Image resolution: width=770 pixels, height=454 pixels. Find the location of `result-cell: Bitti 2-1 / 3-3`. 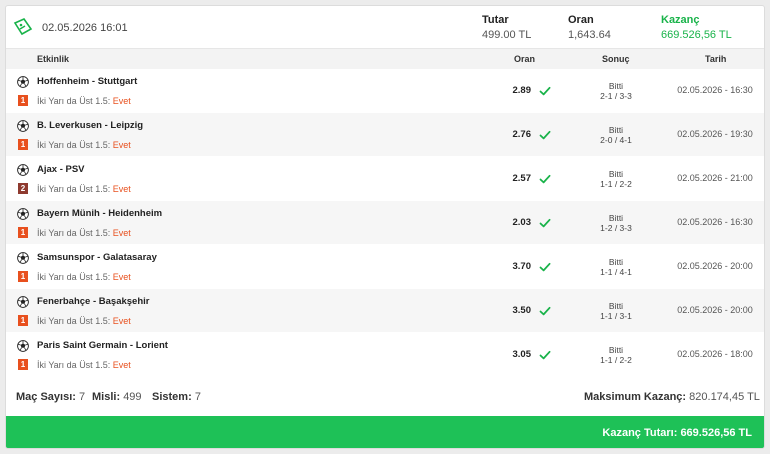

result-cell: Bitti 2-1 / 3-3 is located at coordinates (616, 91).